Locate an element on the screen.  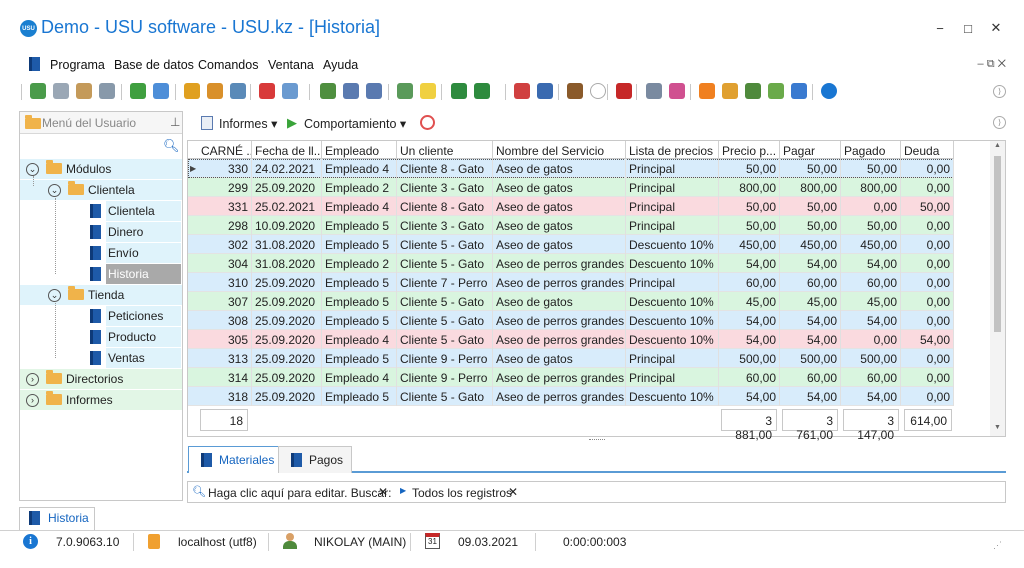
export-excel-icon is located at coordinates (459, 91).